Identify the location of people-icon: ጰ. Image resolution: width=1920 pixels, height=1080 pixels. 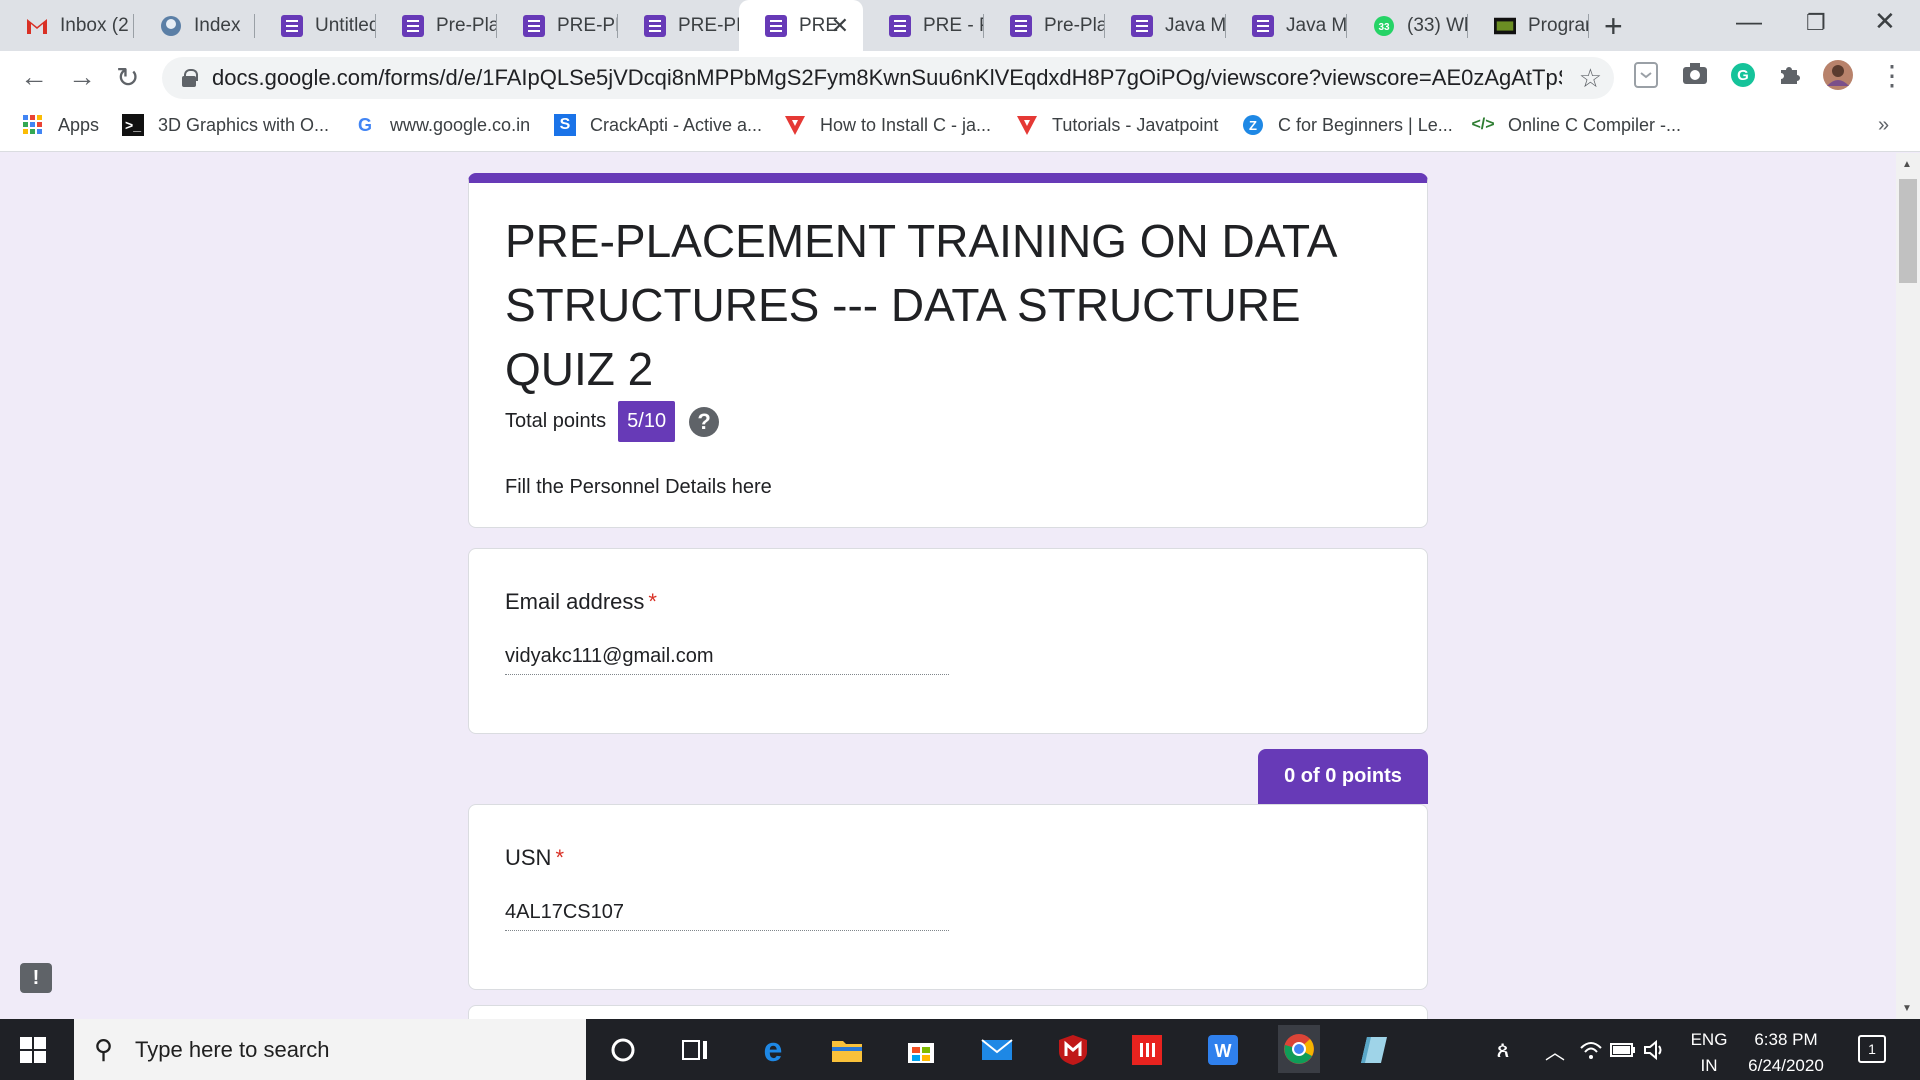
(1503, 1050).